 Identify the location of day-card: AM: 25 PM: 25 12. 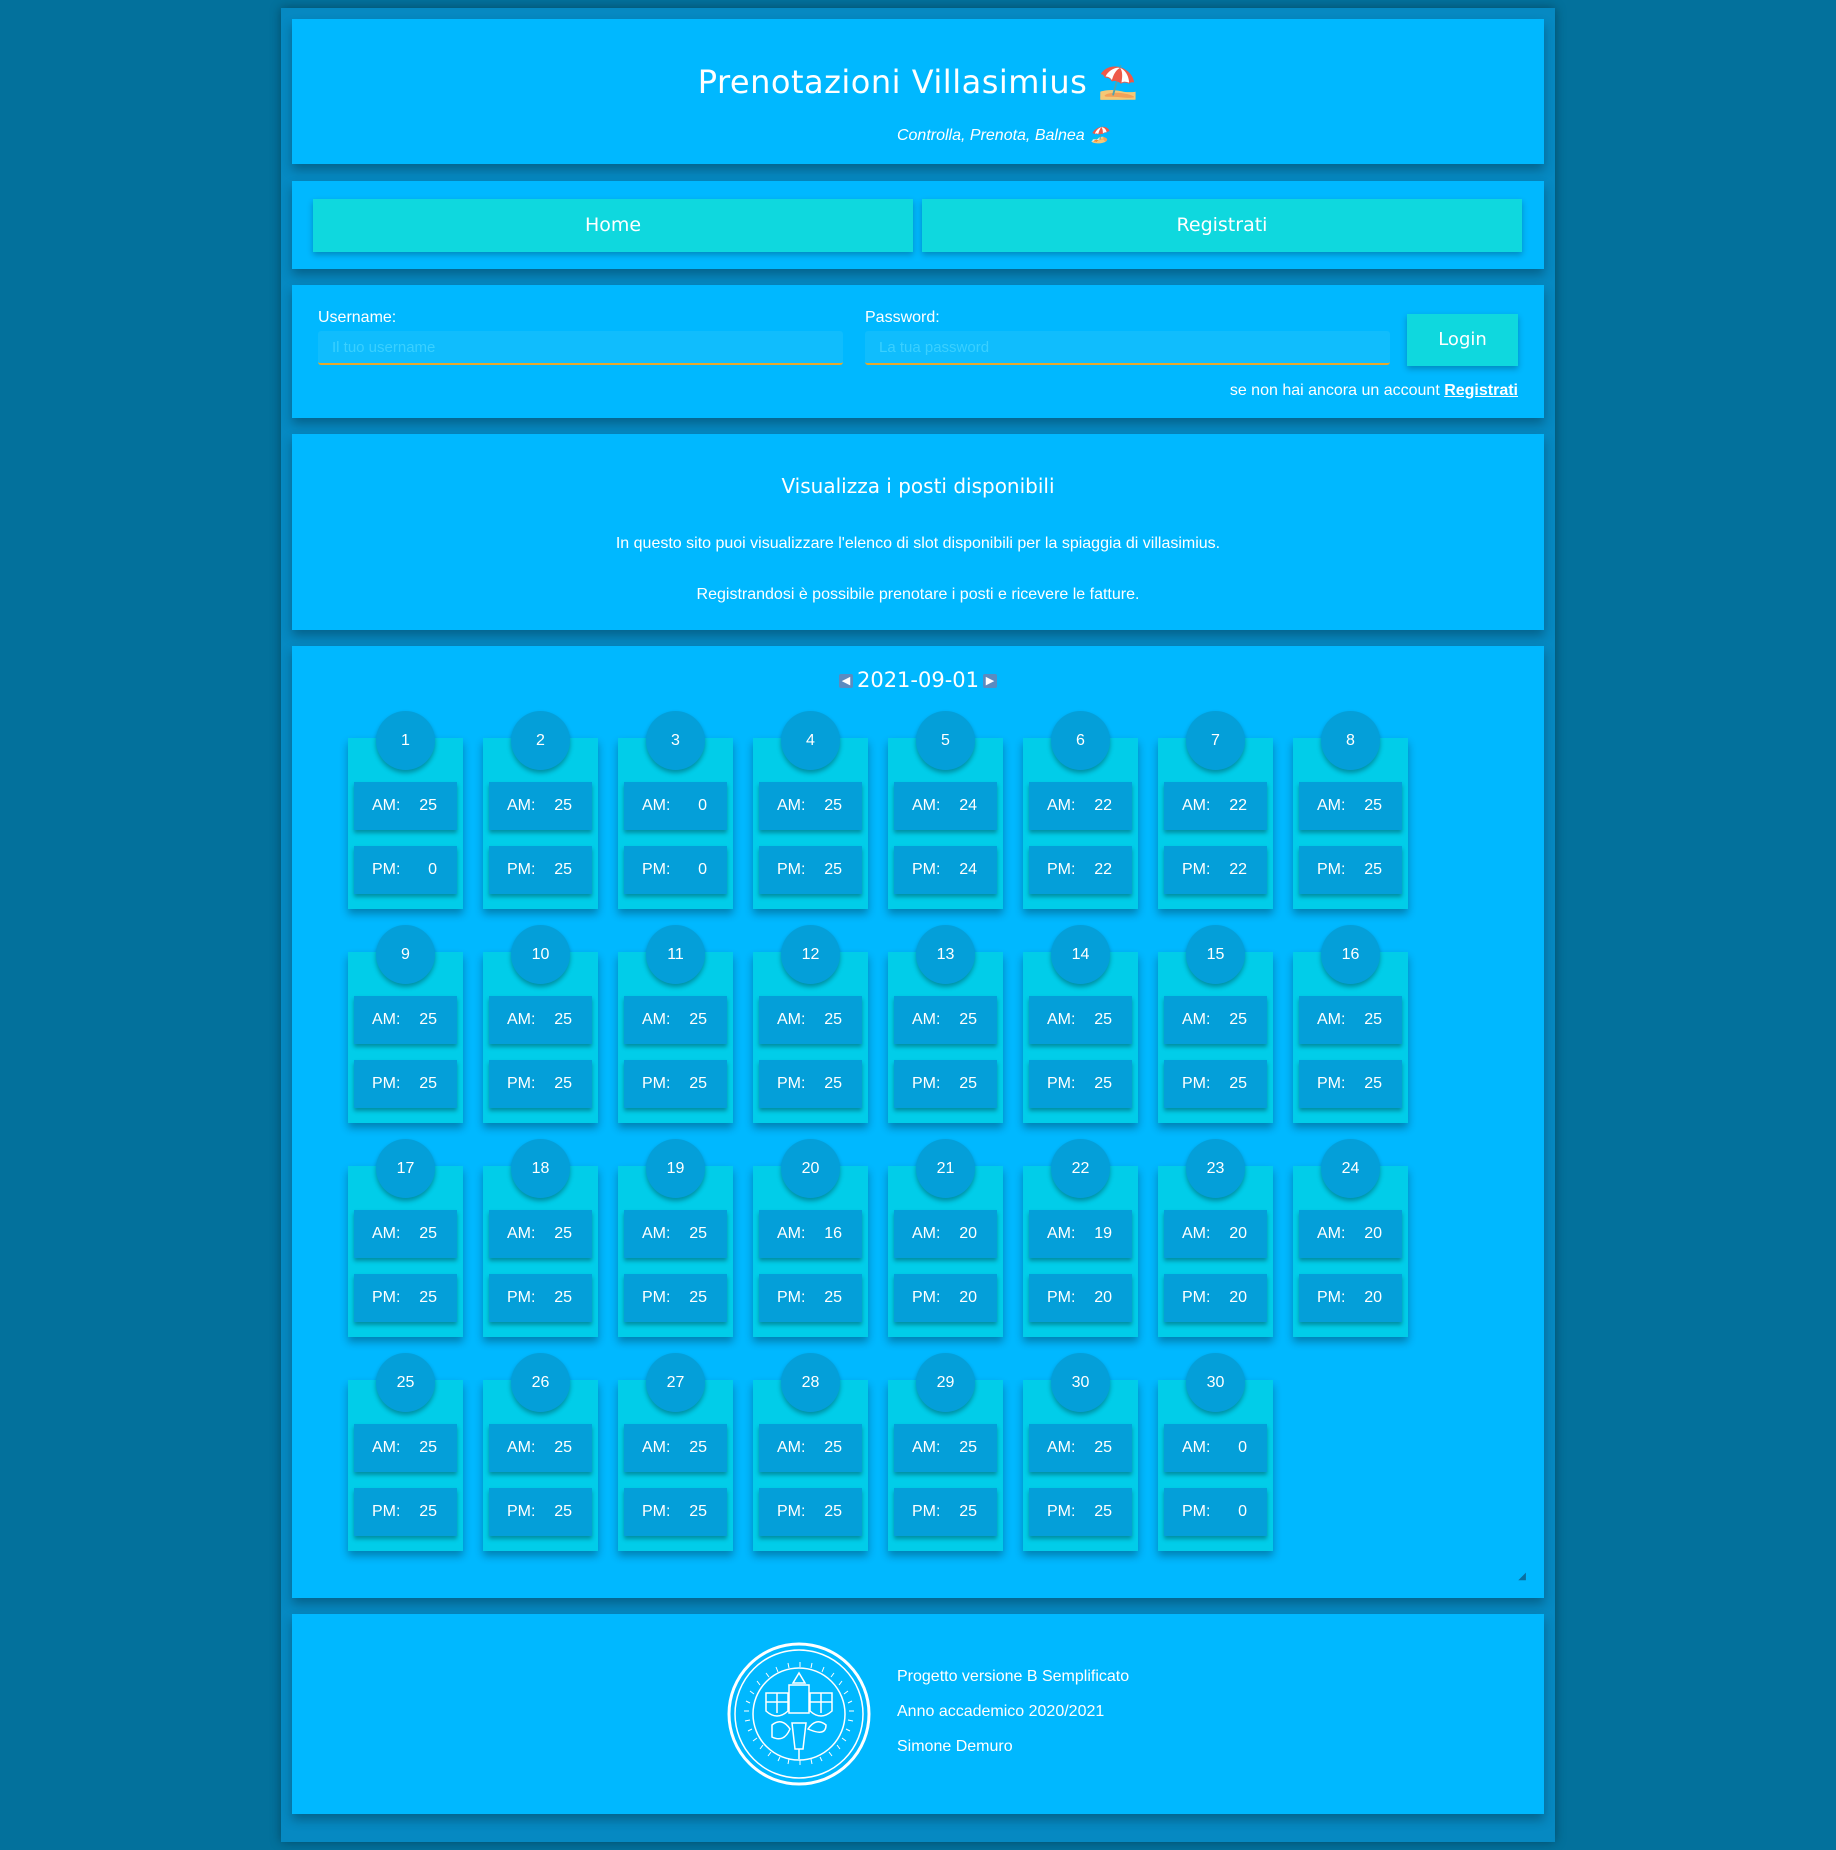
(810, 1024).